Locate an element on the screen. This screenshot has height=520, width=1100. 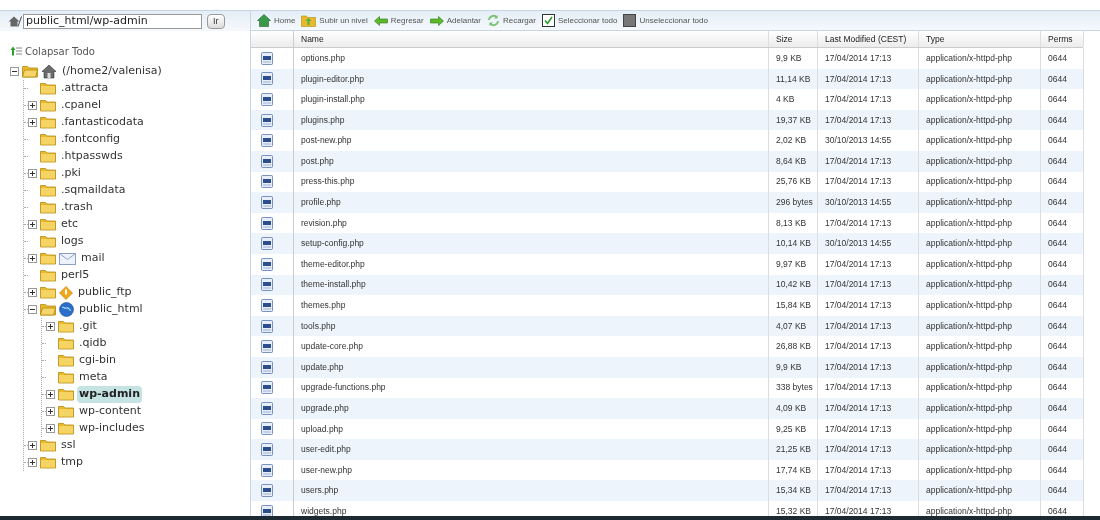
folder-label: etc is located at coordinates (70, 224).